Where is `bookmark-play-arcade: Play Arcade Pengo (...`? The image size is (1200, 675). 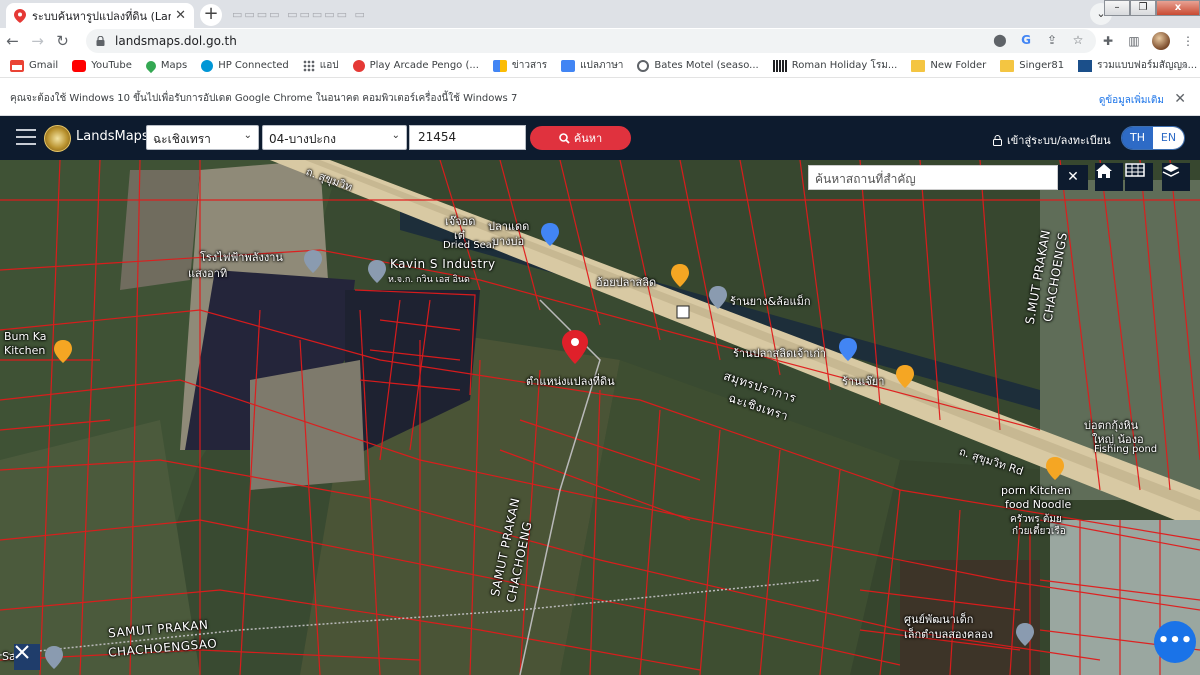
bookmark-play-arcade: Play Arcade Pengo (... is located at coordinates (415, 65).